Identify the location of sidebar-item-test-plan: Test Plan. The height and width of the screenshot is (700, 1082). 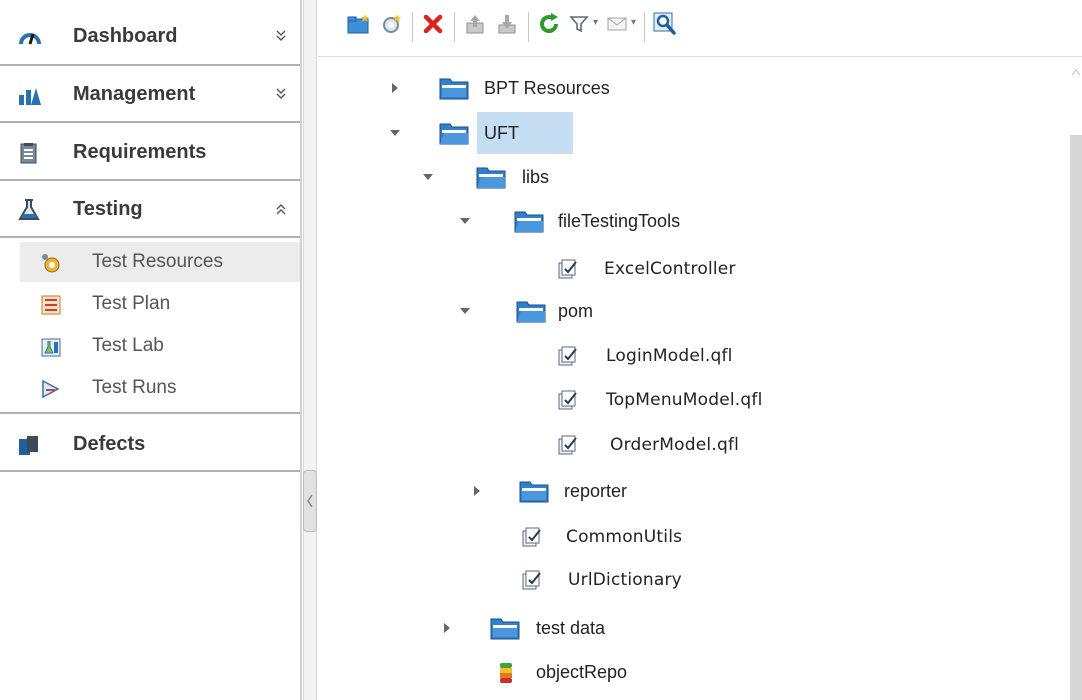
(160, 304).